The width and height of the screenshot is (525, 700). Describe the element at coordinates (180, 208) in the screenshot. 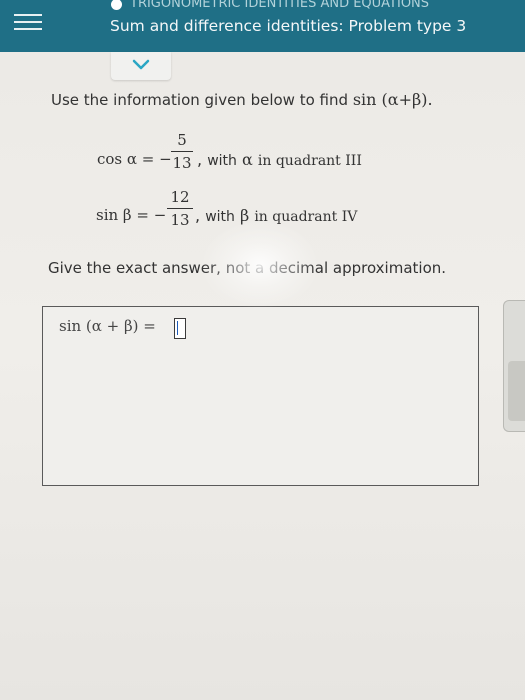

I see `given-fraction: 12 13` at that location.